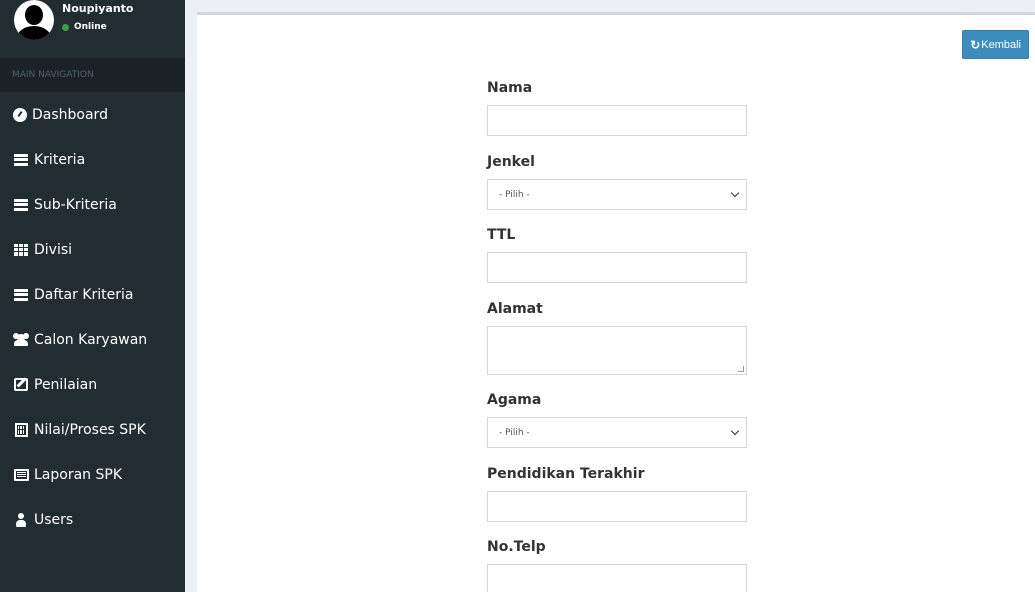 The width and height of the screenshot is (1035, 592). I want to click on nav-header: MAIN NAVIGATION, so click(92, 75).